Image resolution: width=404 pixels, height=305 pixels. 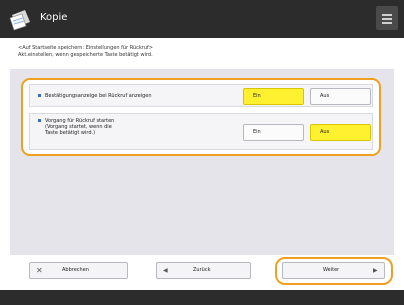 I want to click on next-button: Weiter ▶, so click(x=333, y=270).